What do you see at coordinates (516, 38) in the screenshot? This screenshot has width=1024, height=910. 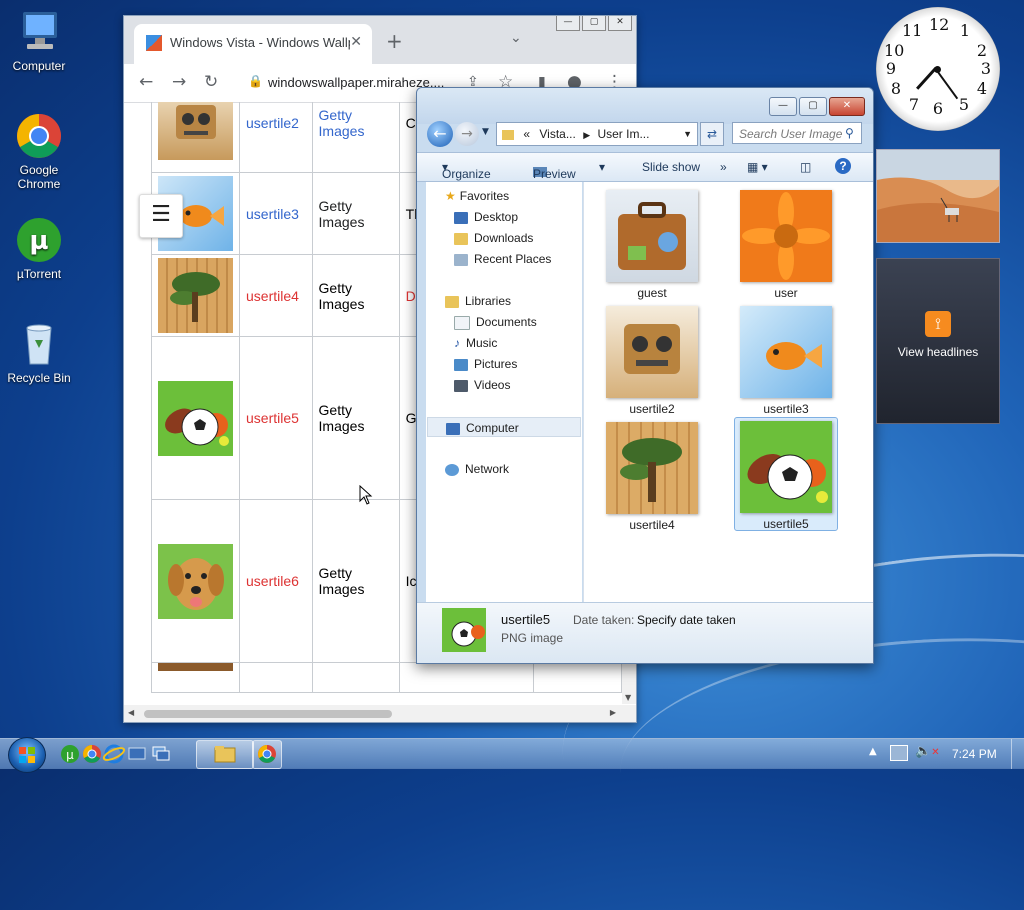 I see `tab-search-chevron-icon: ⌄` at bounding box center [516, 38].